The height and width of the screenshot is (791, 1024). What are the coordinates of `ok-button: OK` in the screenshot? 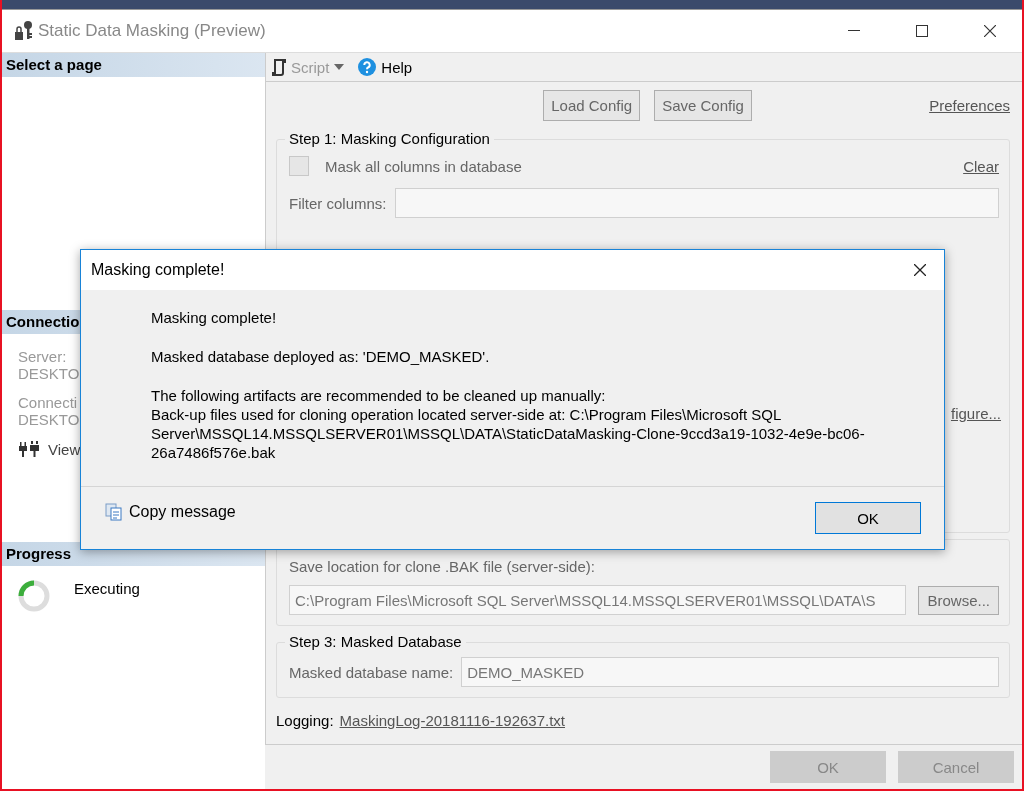 It's located at (868, 518).